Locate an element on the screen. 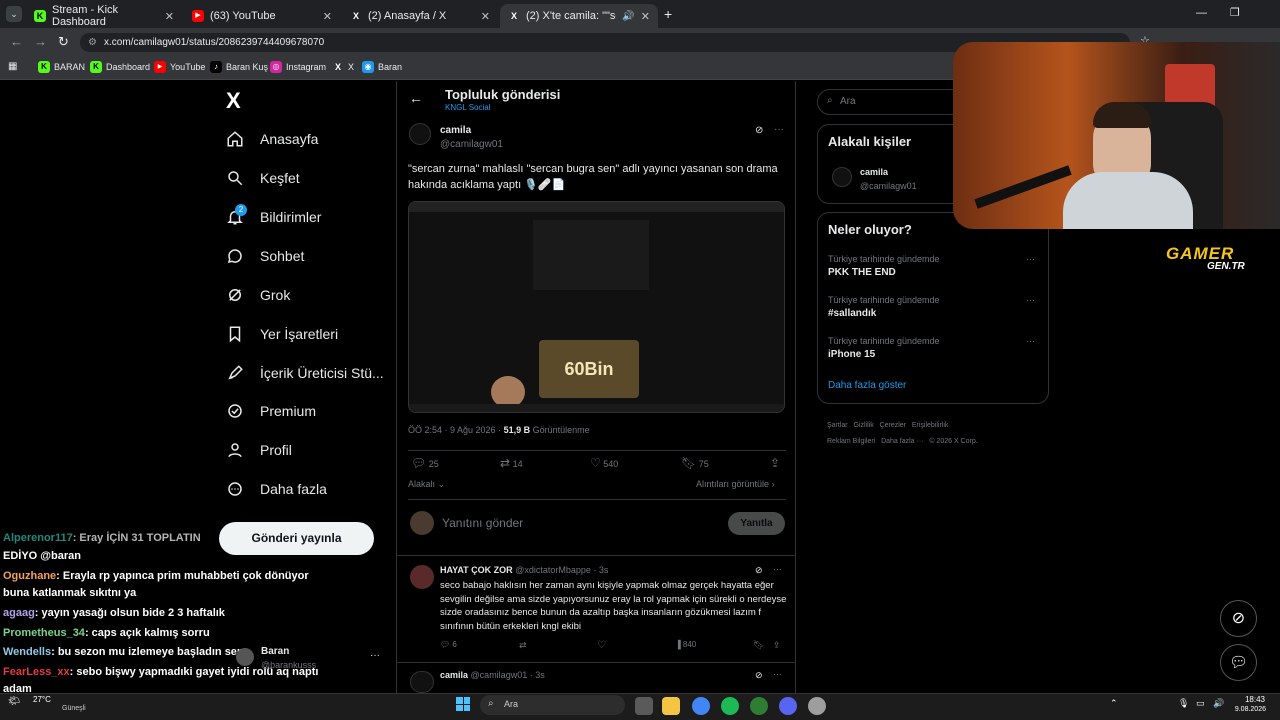 This screenshot has width=1280, height=720. sidebar-item-explore: Keşfet is located at coordinates (263, 178).